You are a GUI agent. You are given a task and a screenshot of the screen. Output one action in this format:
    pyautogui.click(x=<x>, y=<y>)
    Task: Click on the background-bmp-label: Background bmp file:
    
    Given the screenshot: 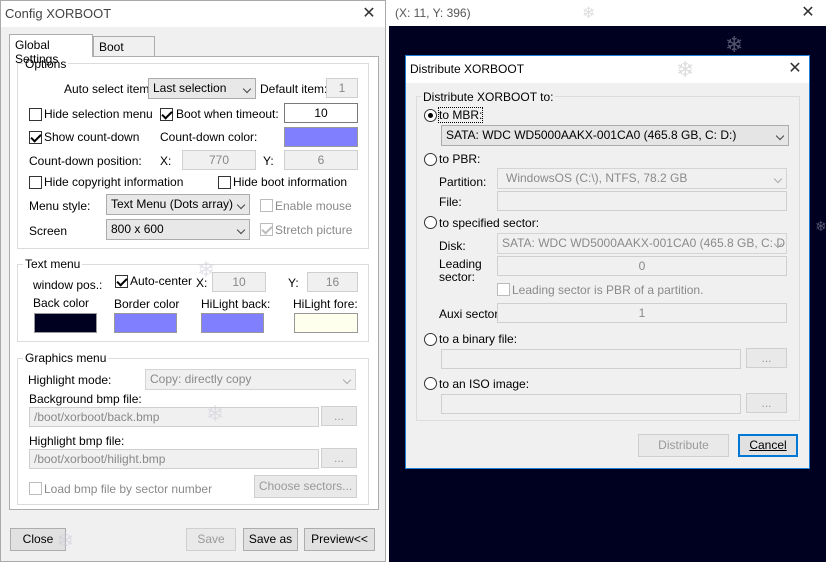 What is the action you would take?
    pyautogui.click(x=85, y=399)
    